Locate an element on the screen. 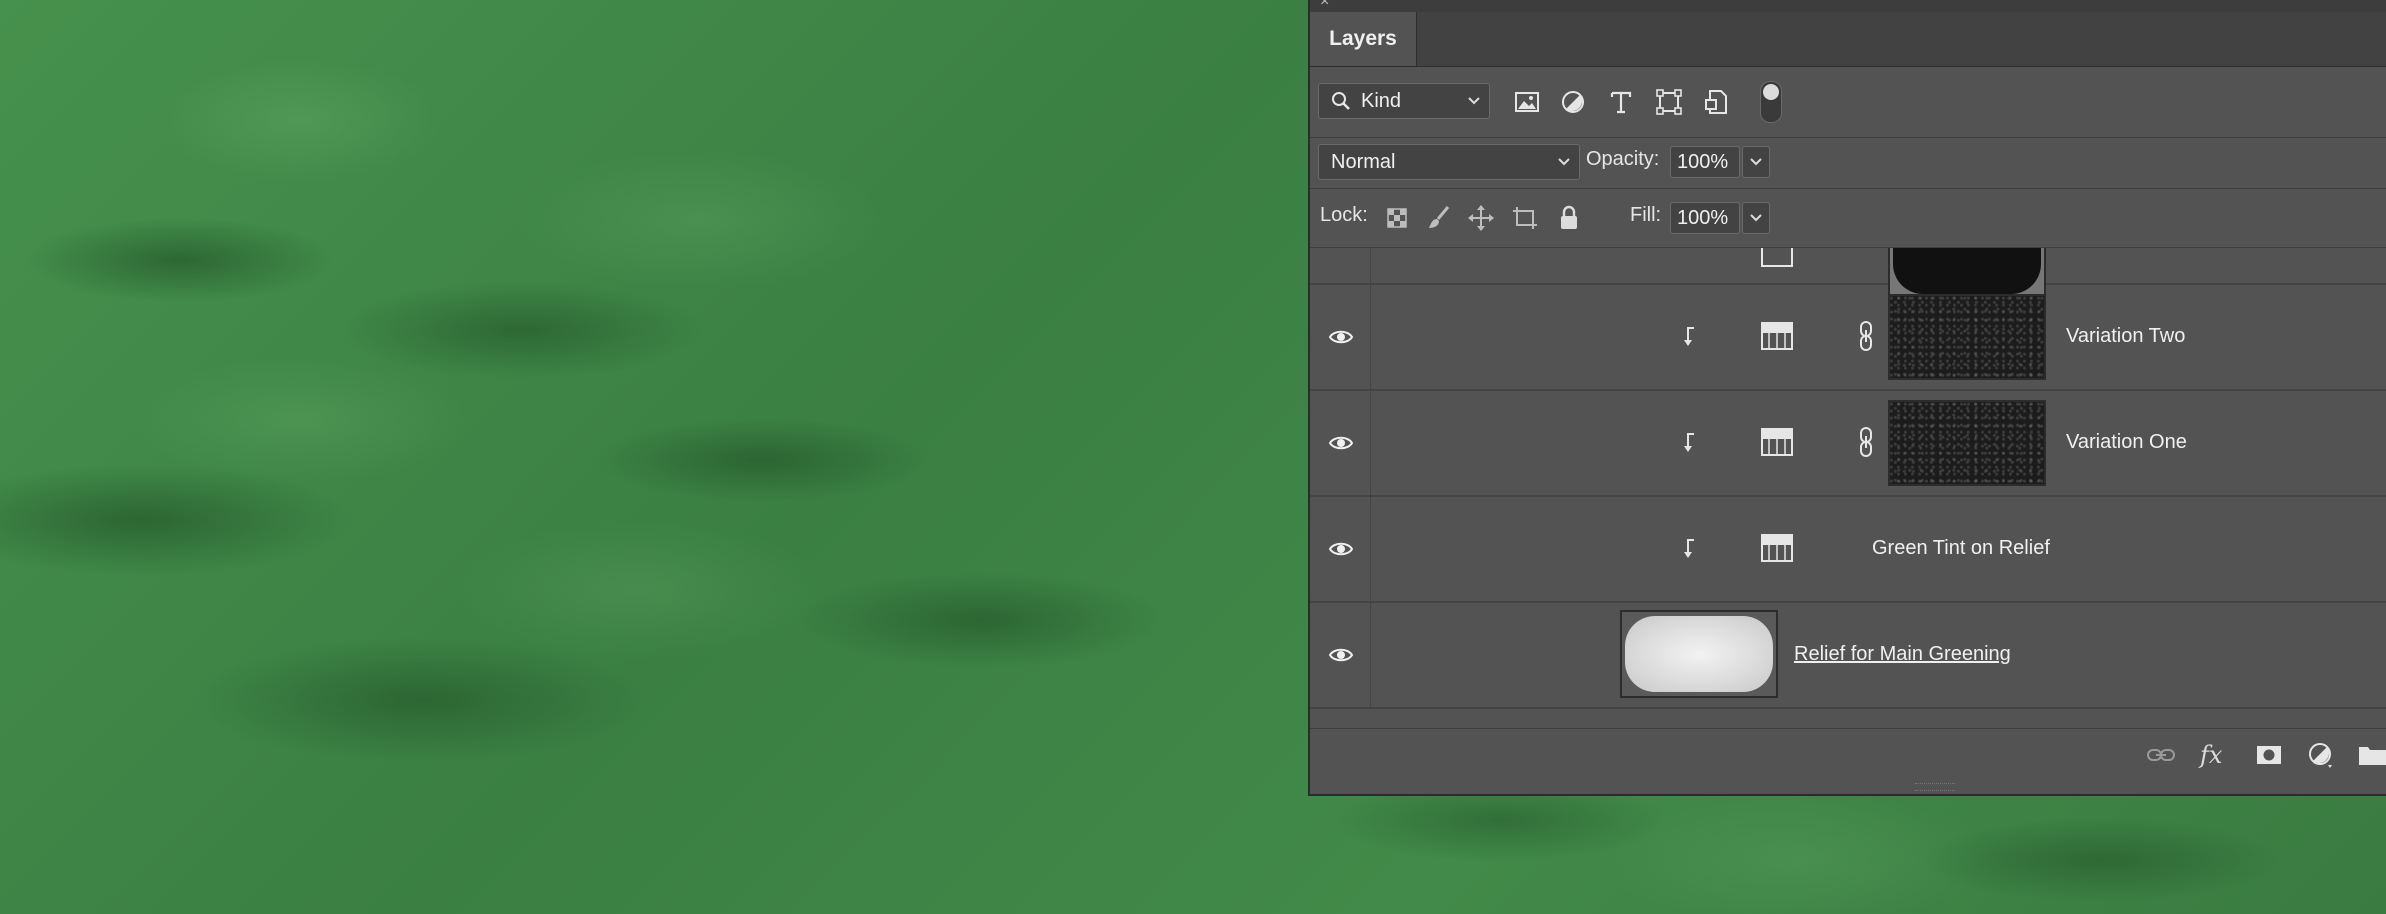 This screenshot has height=914, width=2386. layer-row-partial is located at coordinates (1848, 274).